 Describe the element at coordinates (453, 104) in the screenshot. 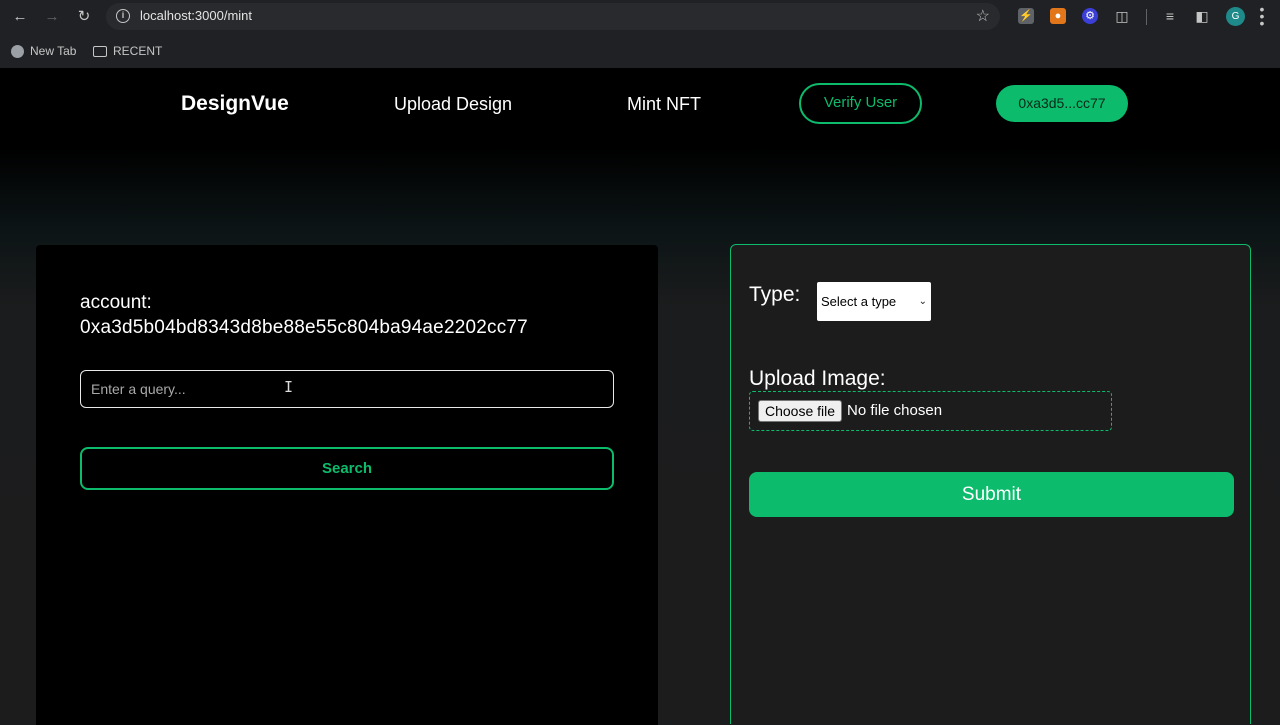

I see `nav-upload-design: Upload Design` at that location.